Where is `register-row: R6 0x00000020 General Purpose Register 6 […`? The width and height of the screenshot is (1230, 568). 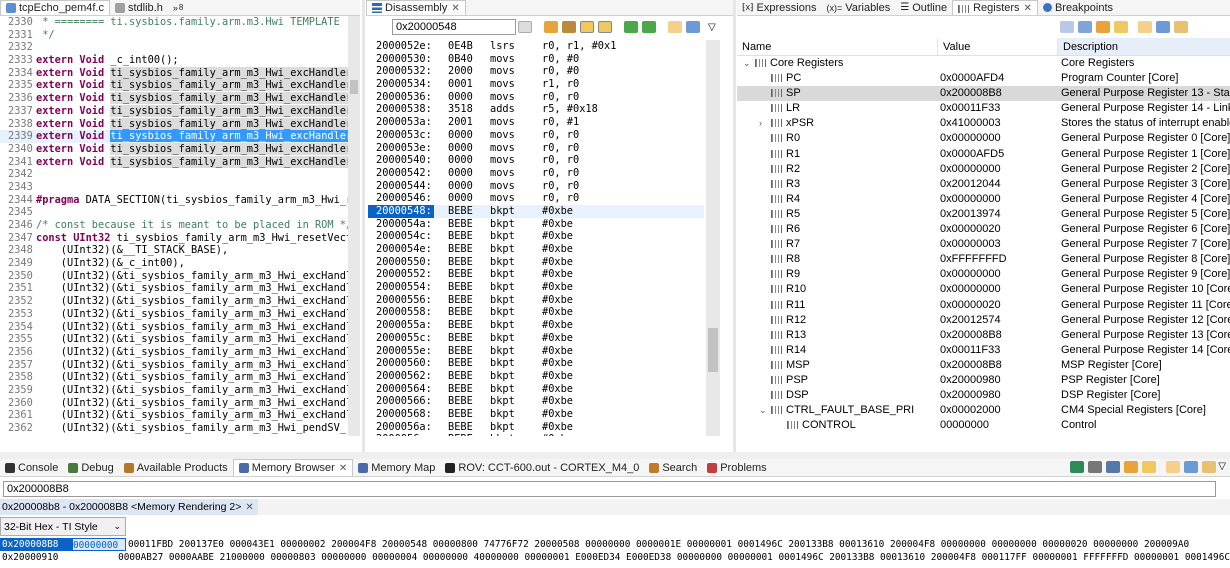
register-row: R6 0x00000020 General Purpose Register 6 [… is located at coordinates (983, 229).